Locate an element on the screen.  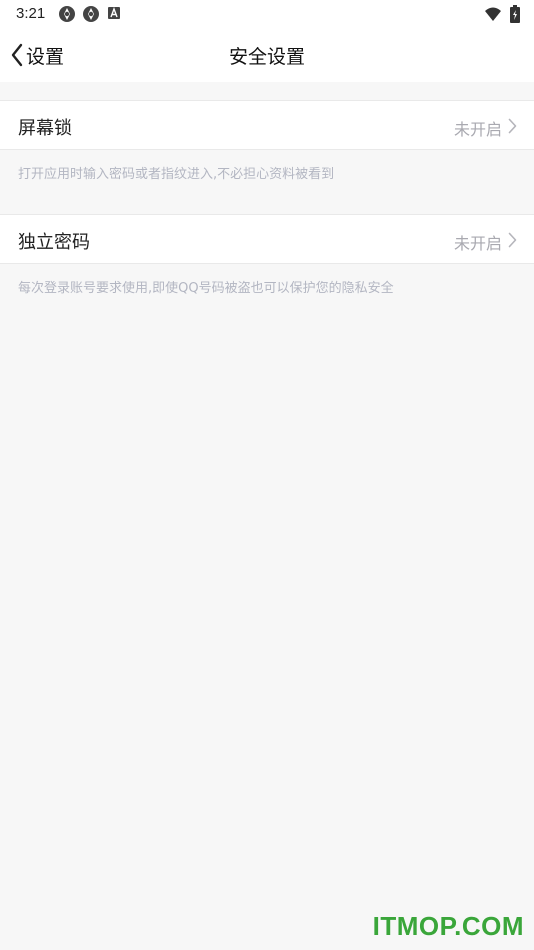
setting-label-screen-lock: 屏幕锁 is located at coordinates (45, 128).